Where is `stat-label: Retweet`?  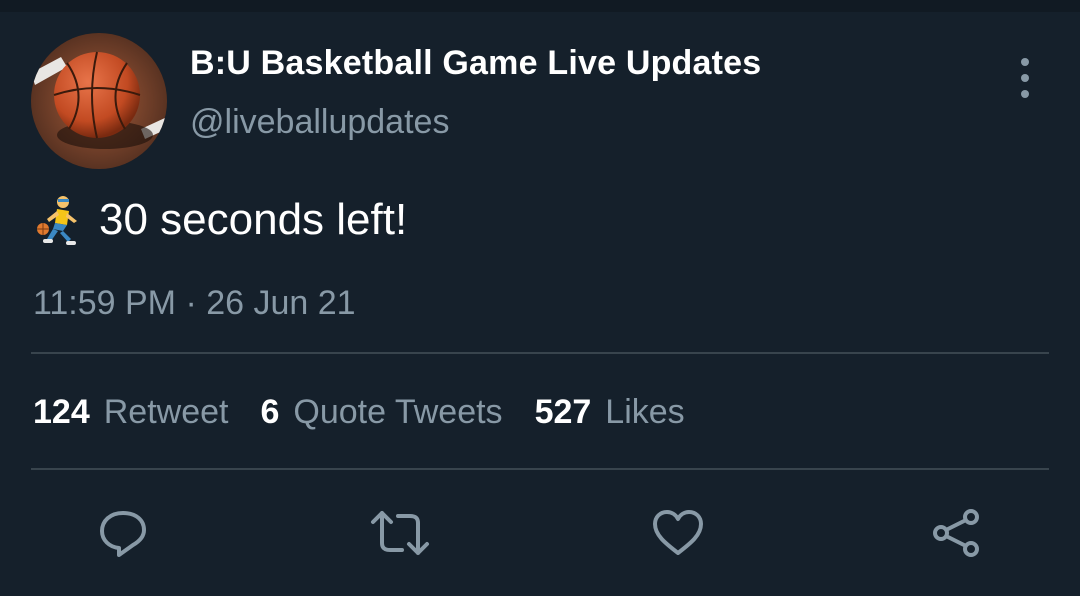
stat-label: Retweet is located at coordinates (166, 412).